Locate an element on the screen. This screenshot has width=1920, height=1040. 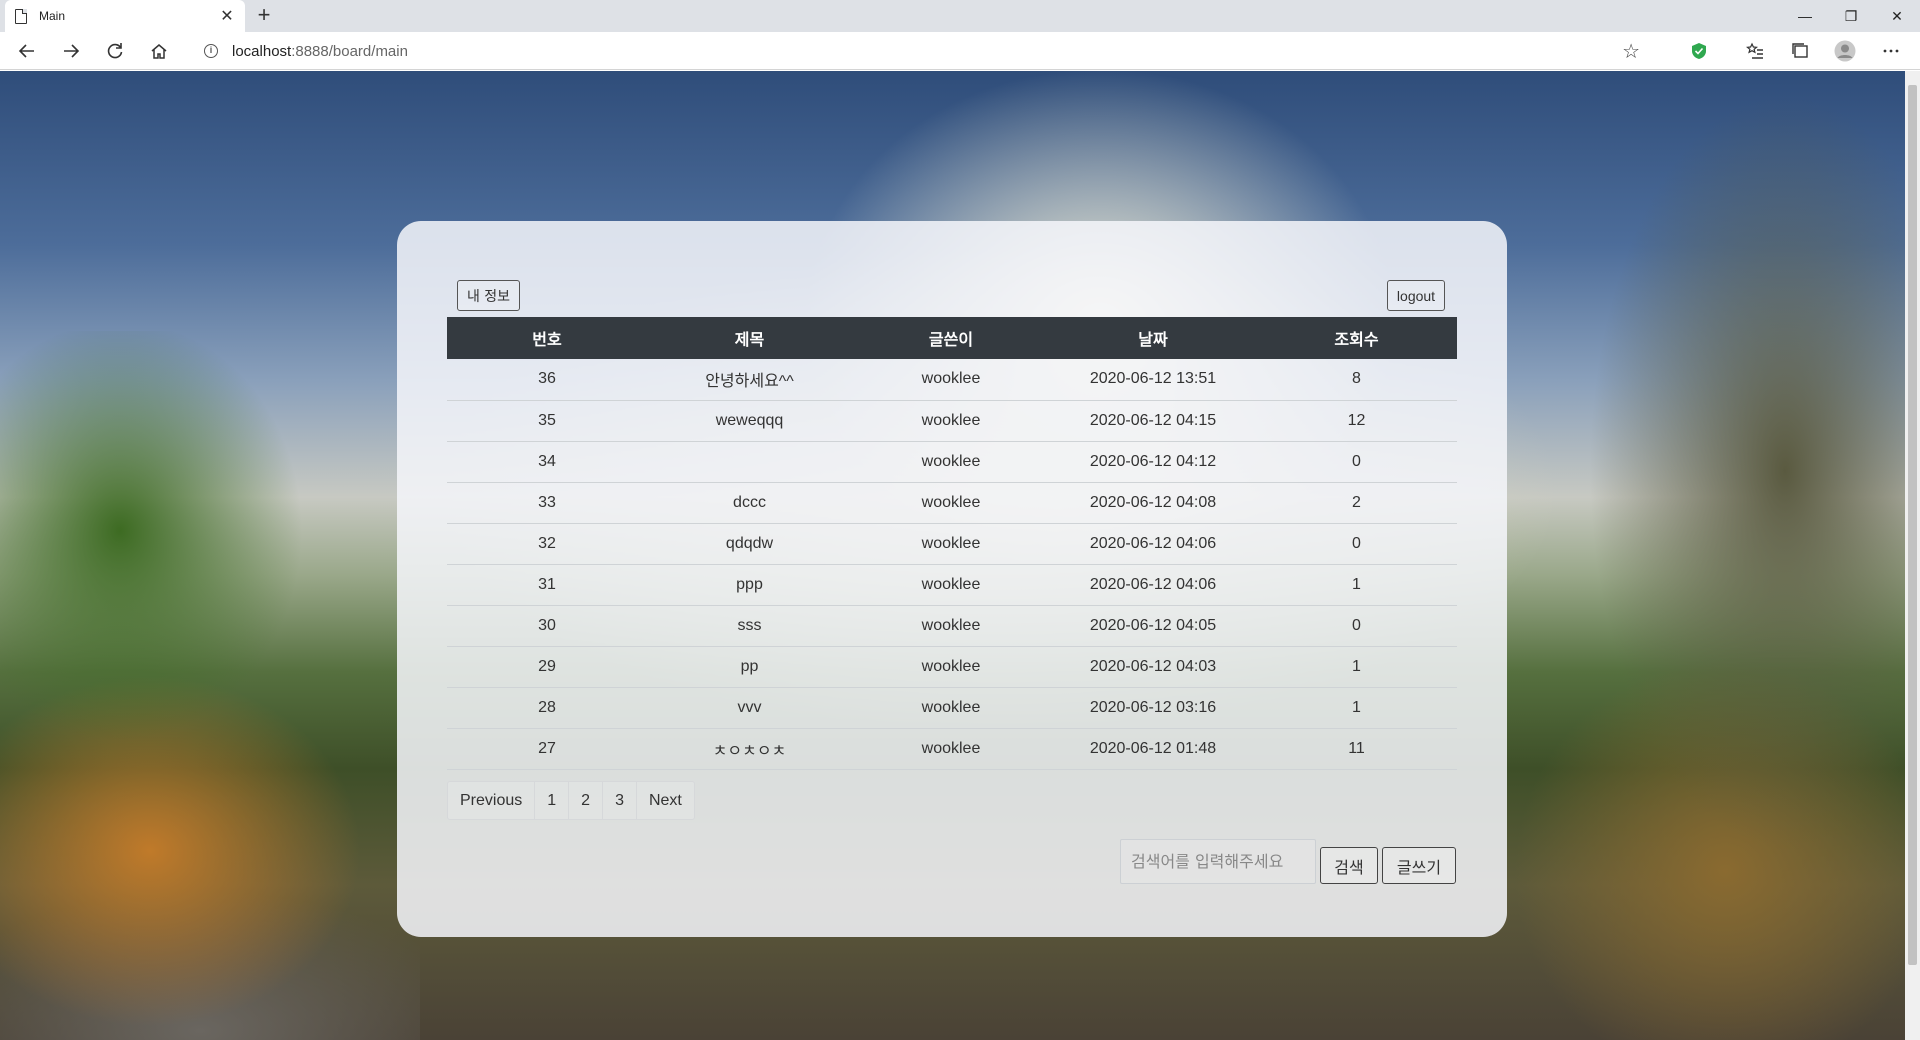
post-title-link: 안녕하세요^^ is located at coordinates (749, 380).